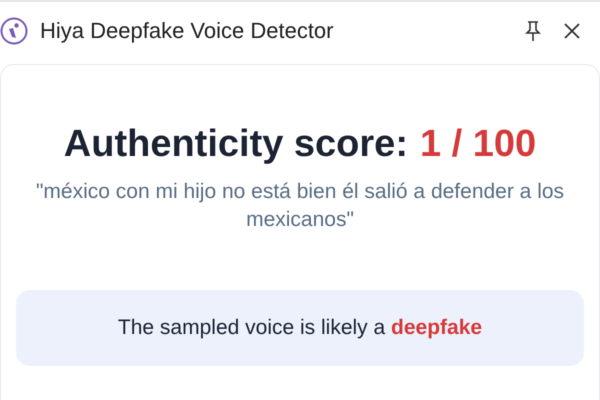 Image resolution: width=600 pixels, height=400 pixels. I want to click on logo-icon, so click(14, 31).